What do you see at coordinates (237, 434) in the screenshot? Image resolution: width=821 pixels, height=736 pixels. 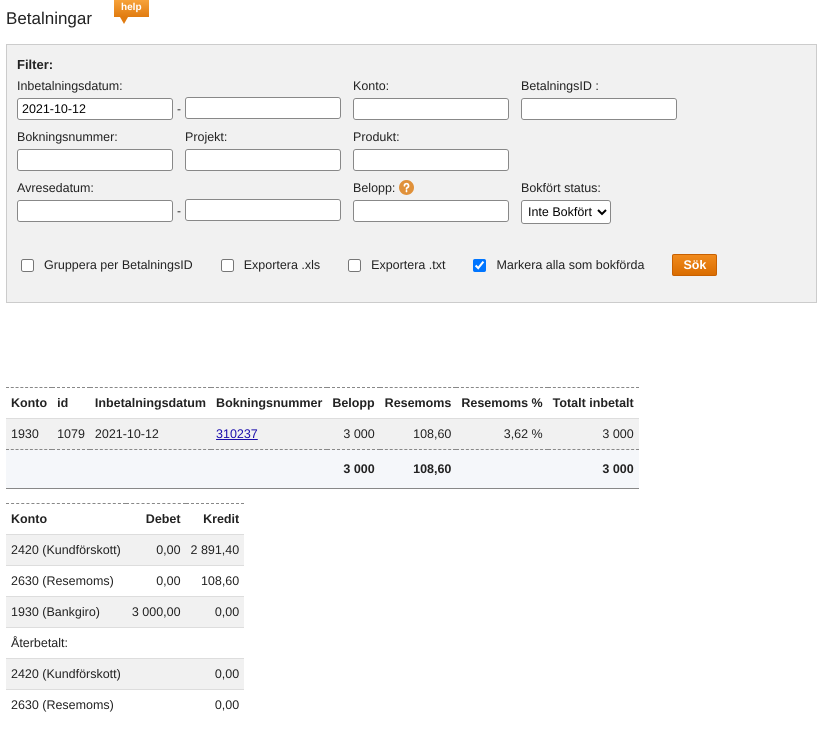 I see `booking-link: 310237` at bounding box center [237, 434].